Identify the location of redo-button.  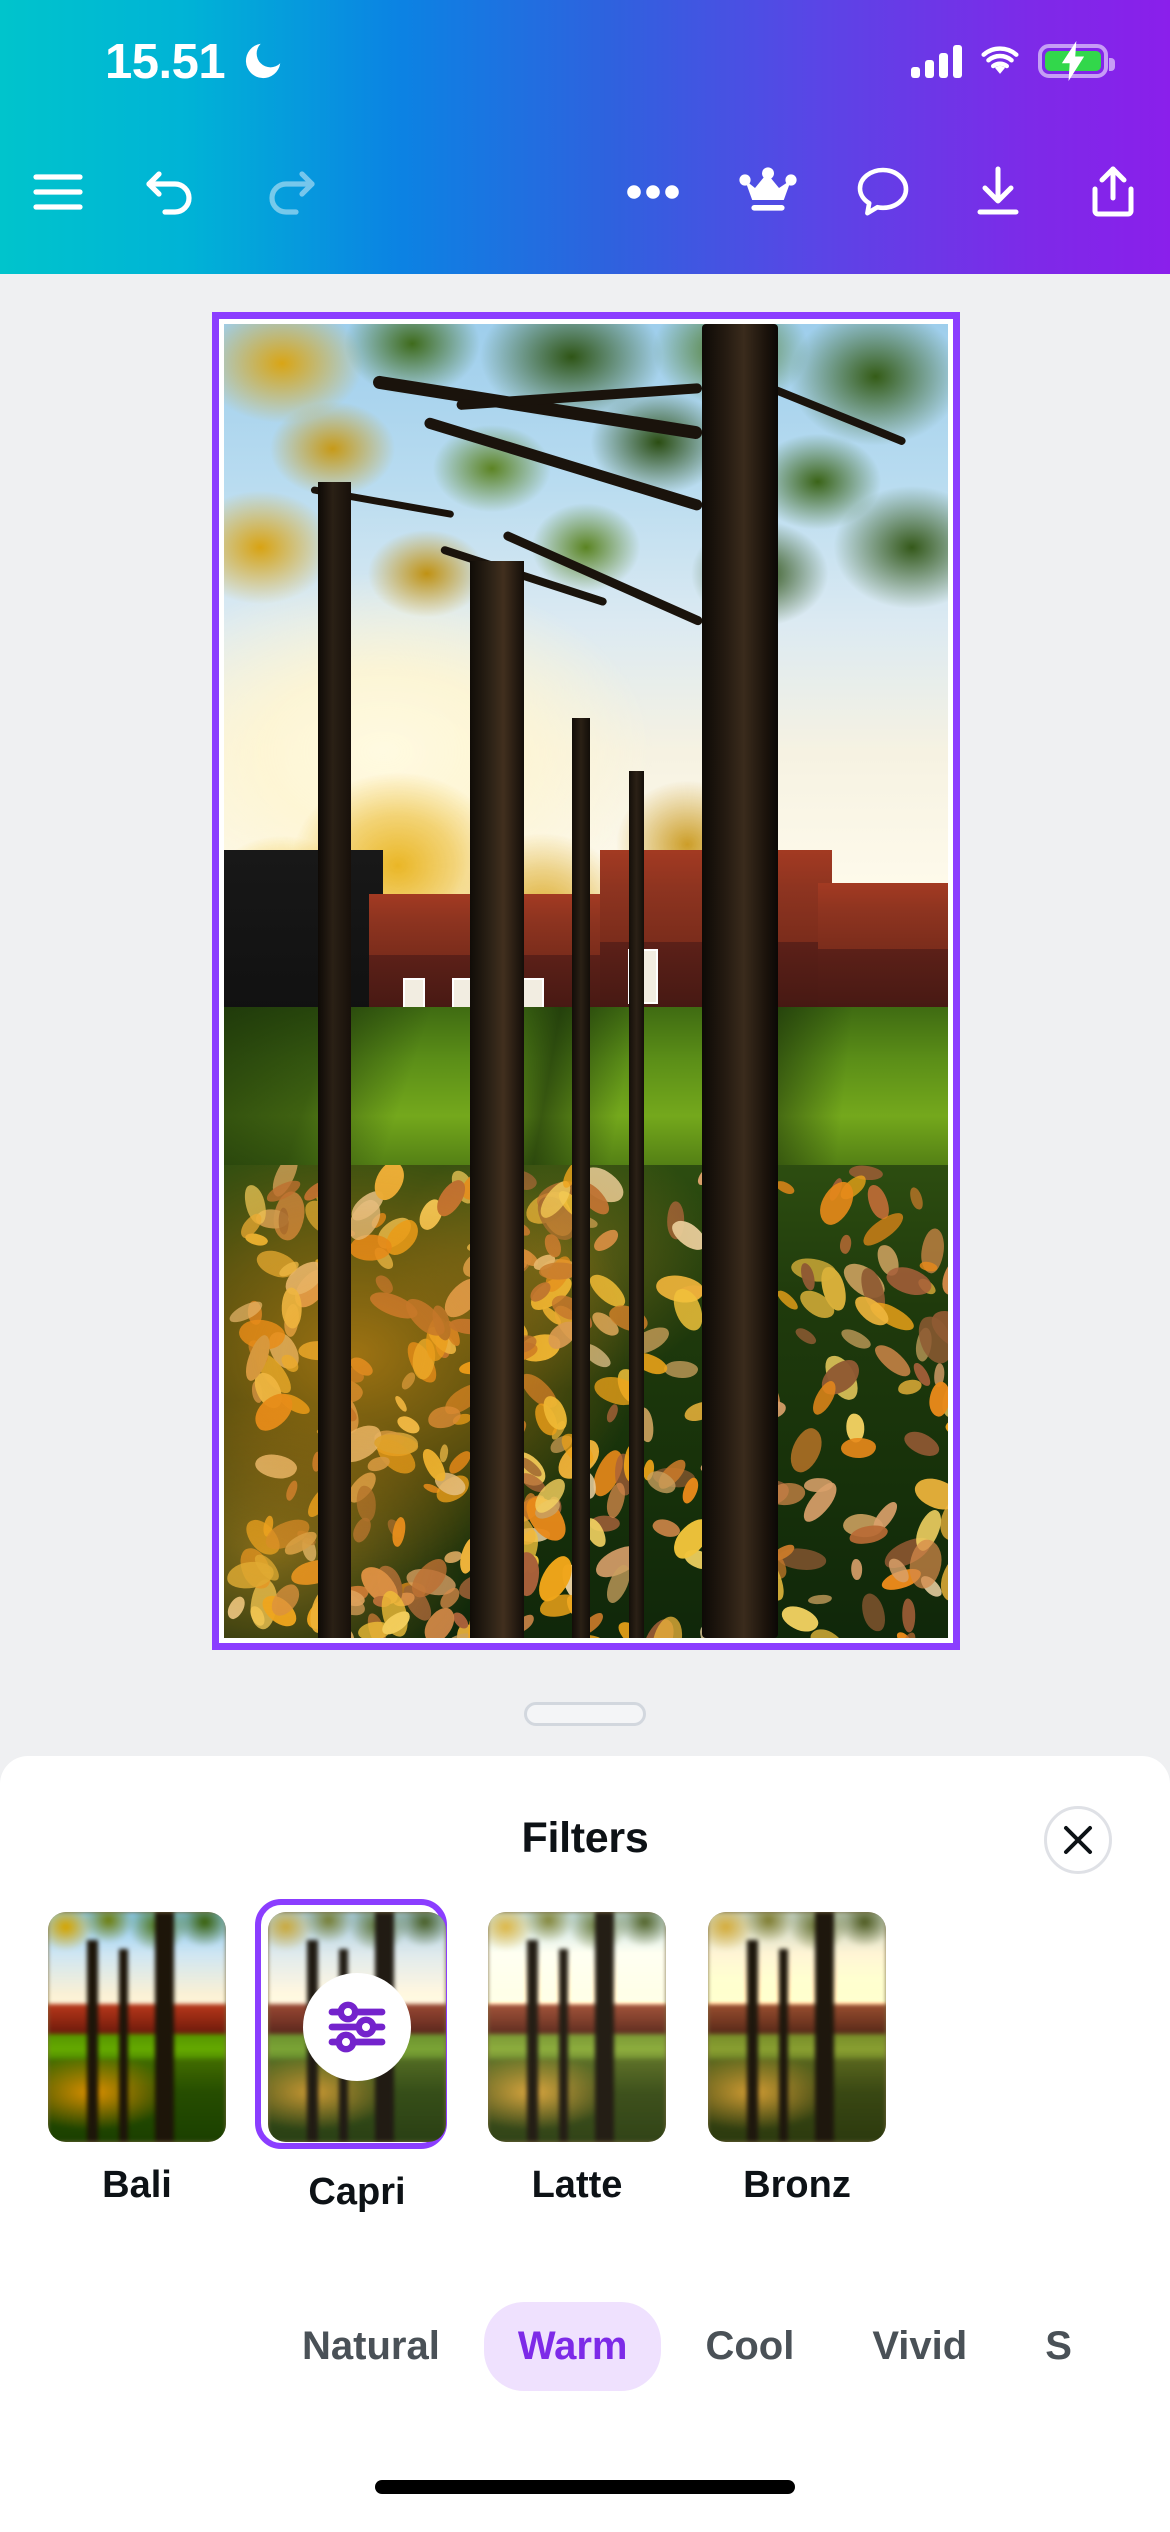
(287, 192).